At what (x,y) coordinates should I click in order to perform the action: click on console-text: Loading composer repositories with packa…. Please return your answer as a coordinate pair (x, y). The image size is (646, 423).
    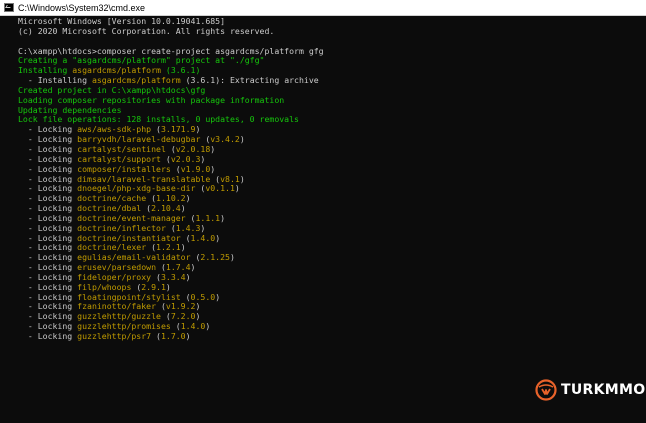
    Looking at the image, I should click on (151, 99).